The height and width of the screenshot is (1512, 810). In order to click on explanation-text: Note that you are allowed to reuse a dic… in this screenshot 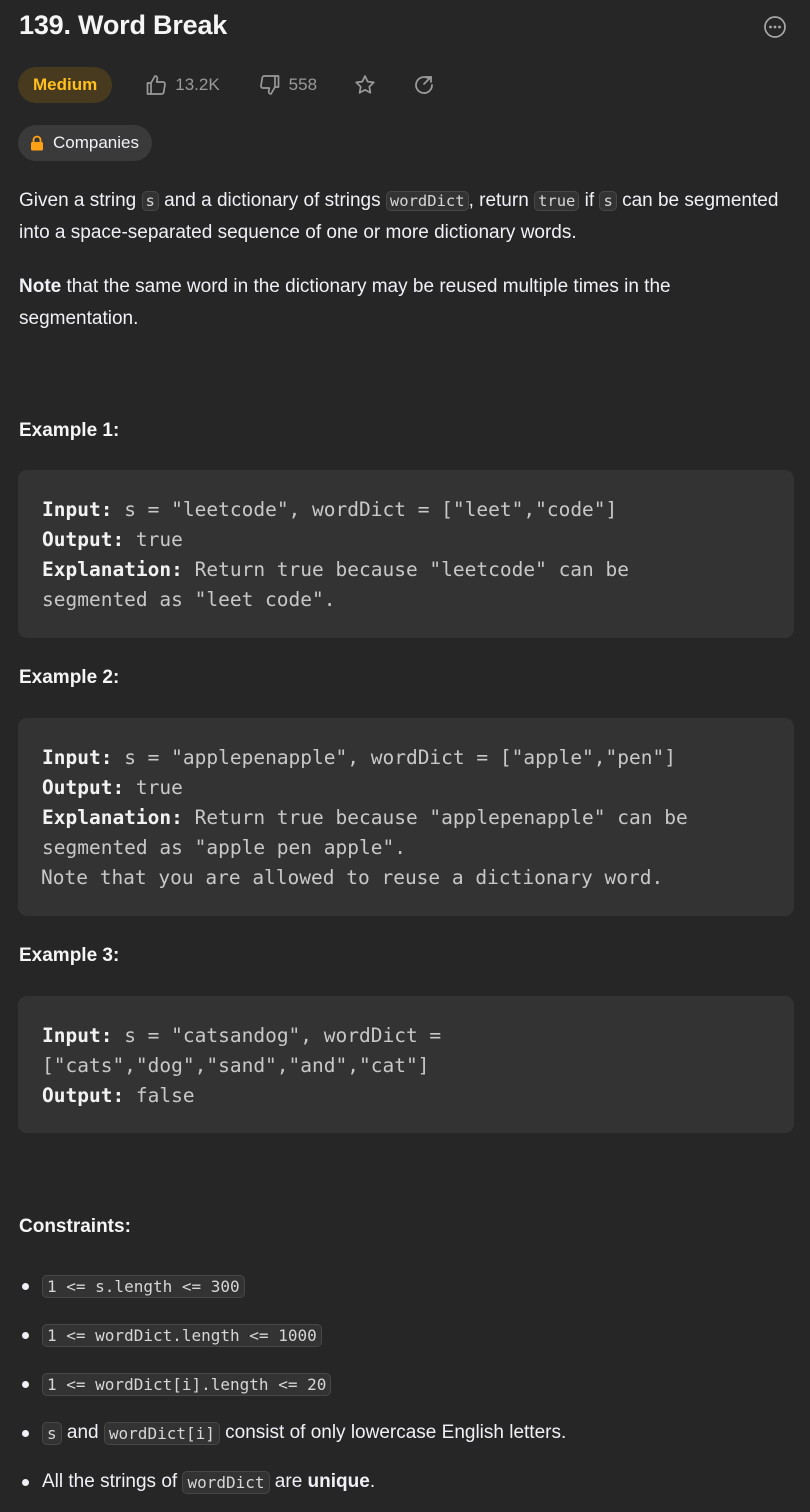, I will do `click(352, 877)`.